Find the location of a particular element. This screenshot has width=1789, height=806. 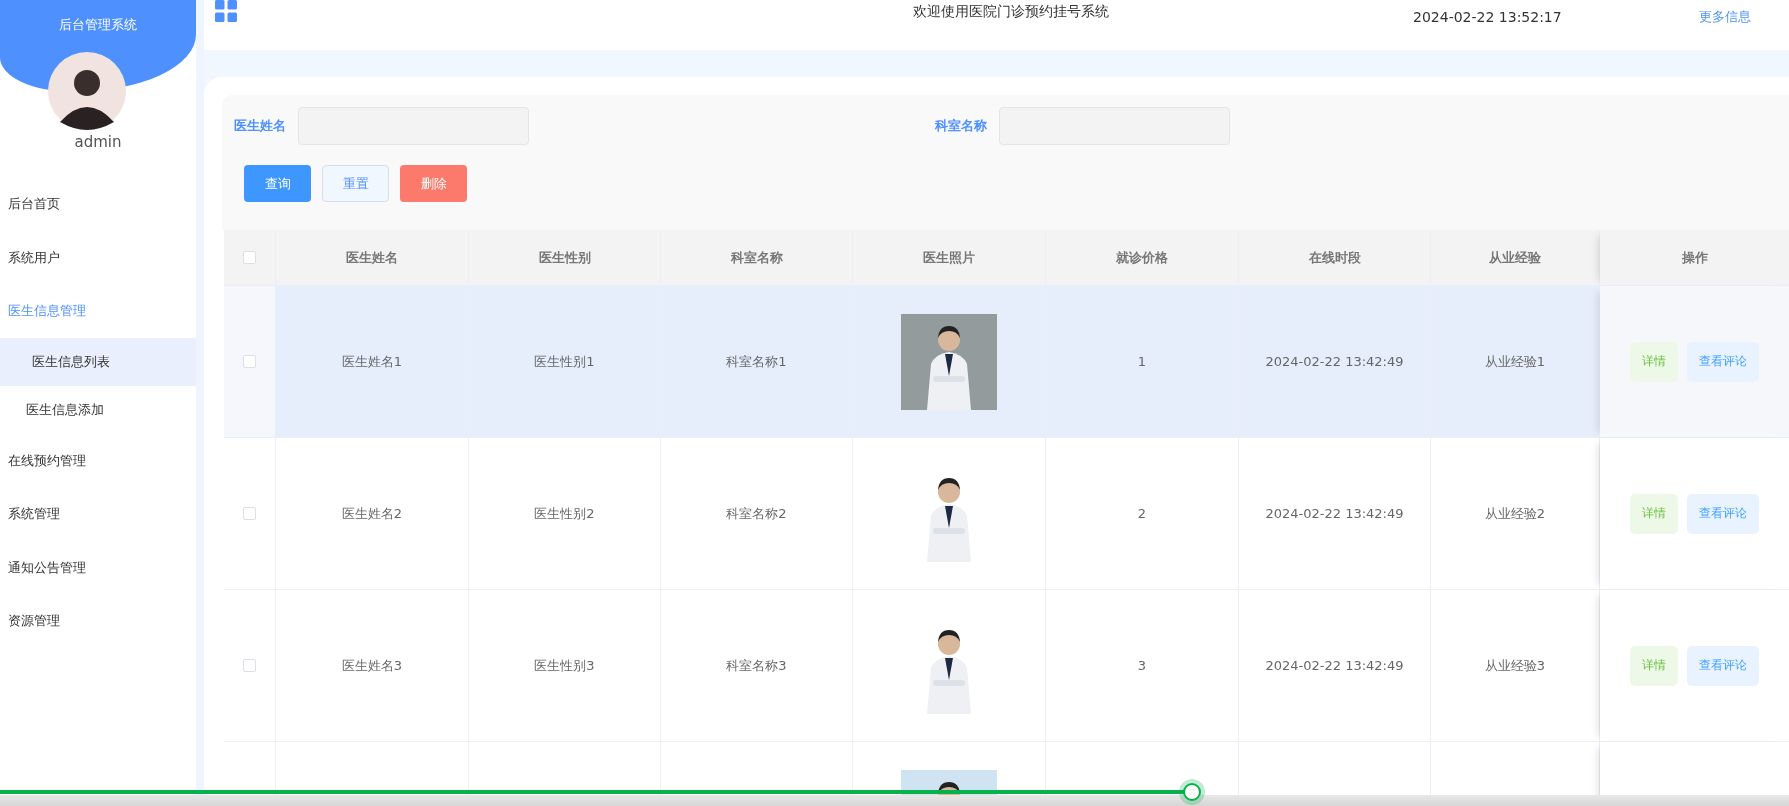

table-cell: 医生姓名2 is located at coordinates (372, 514).